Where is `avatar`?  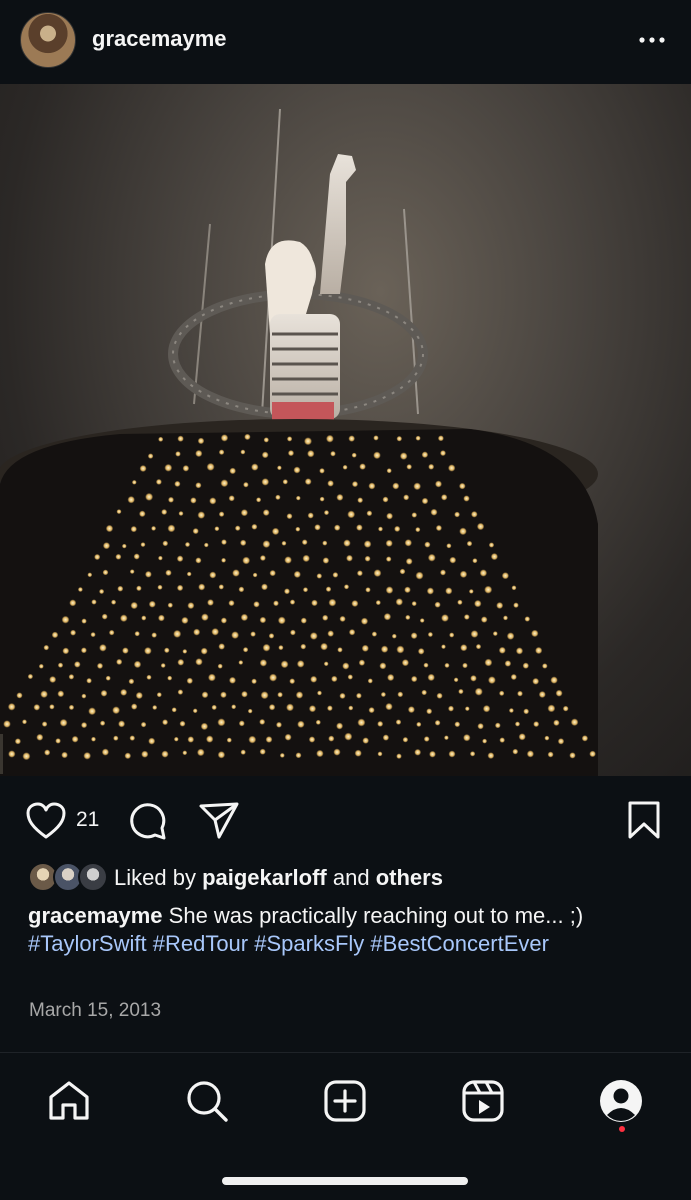 avatar is located at coordinates (48, 40).